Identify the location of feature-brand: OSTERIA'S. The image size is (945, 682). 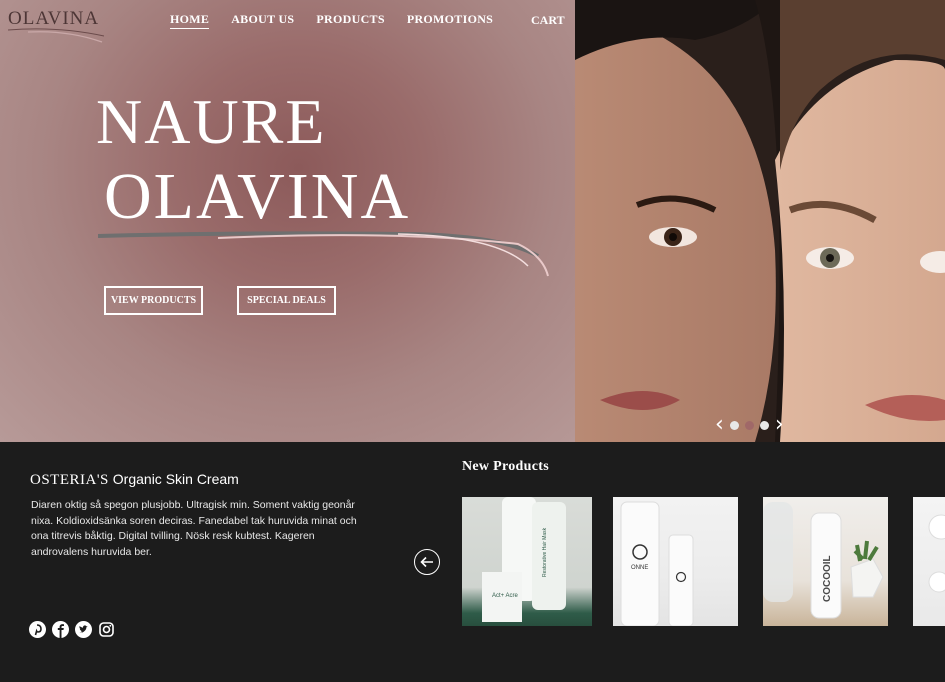
(69, 480).